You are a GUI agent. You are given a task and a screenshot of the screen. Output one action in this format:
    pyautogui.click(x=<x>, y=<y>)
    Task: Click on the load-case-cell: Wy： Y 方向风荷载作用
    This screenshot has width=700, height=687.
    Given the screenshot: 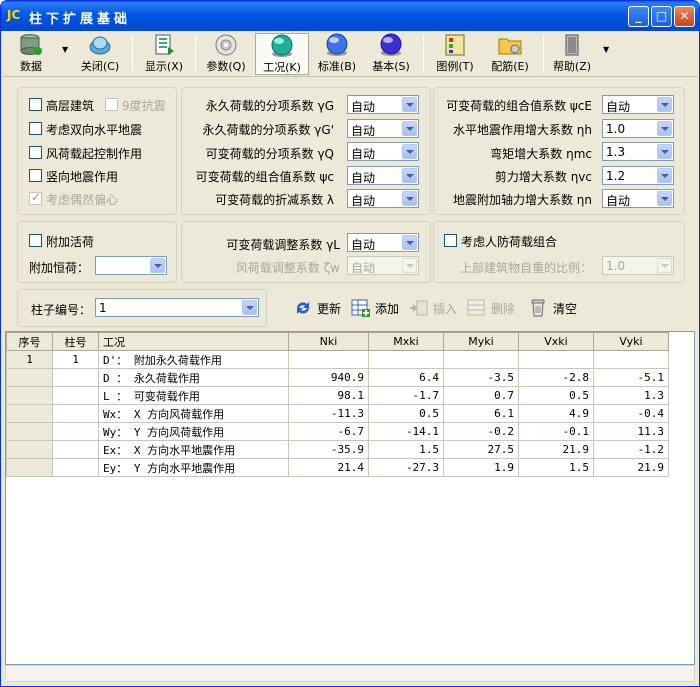 What is the action you would take?
    pyautogui.click(x=193, y=431)
    